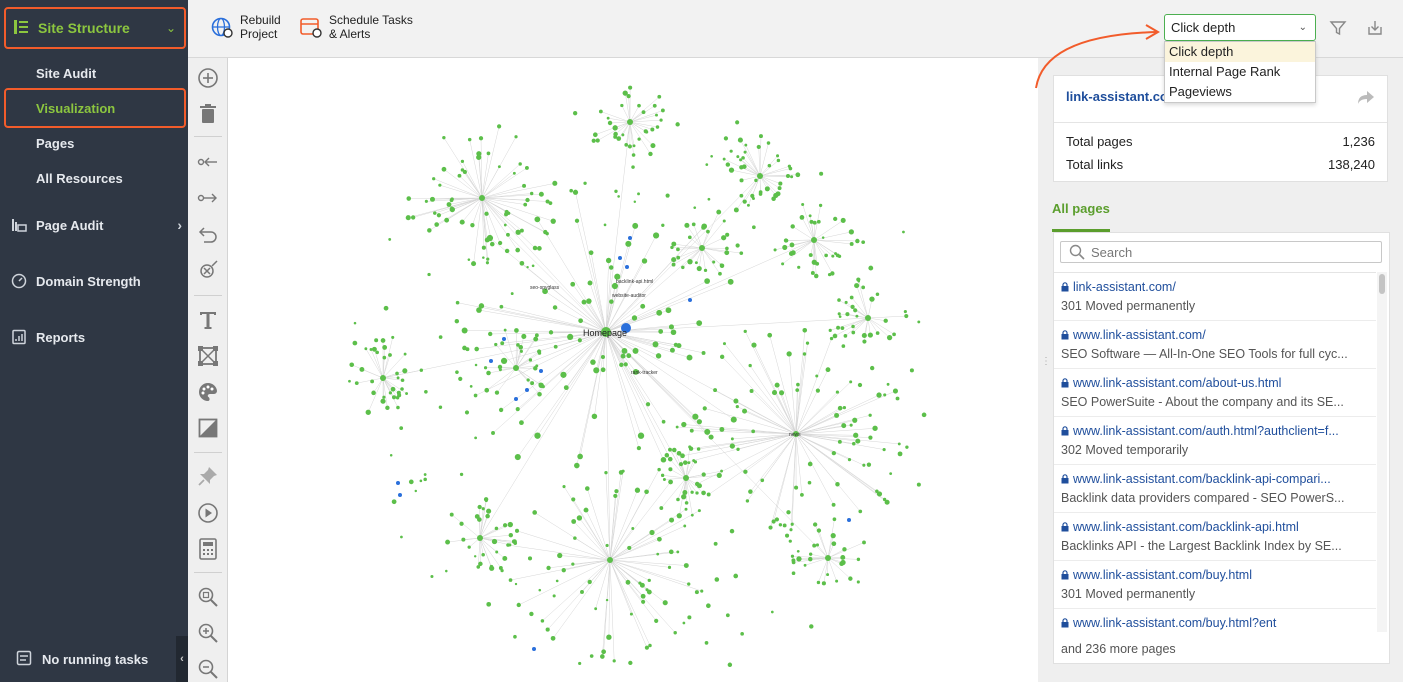 Image resolution: width=1403 pixels, height=682 pixels. What do you see at coordinates (95, 28) in the screenshot?
I see `site-structure-menu: Site Structure ⌄` at bounding box center [95, 28].